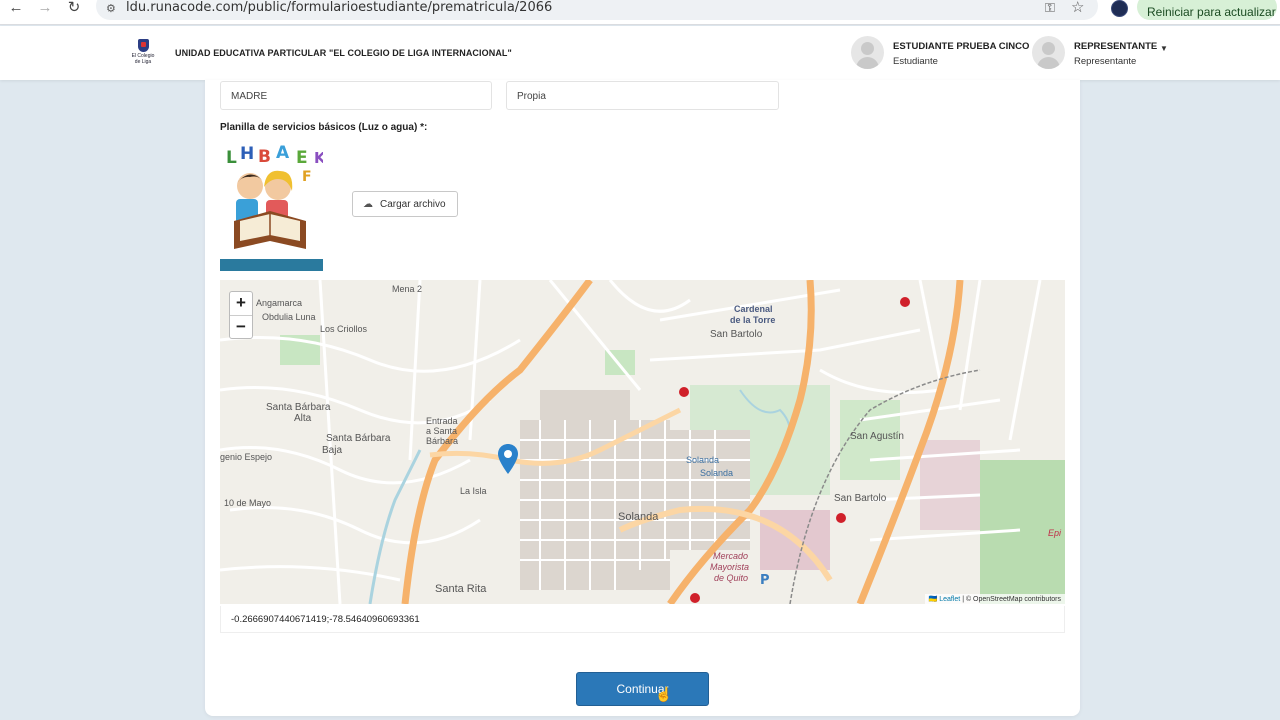 Image resolution: width=1280 pixels, height=720 pixels. What do you see at coordinates (74, 8) in the screenshot?
I see `reload-icon: ↻` at bounding box center [74, 8].